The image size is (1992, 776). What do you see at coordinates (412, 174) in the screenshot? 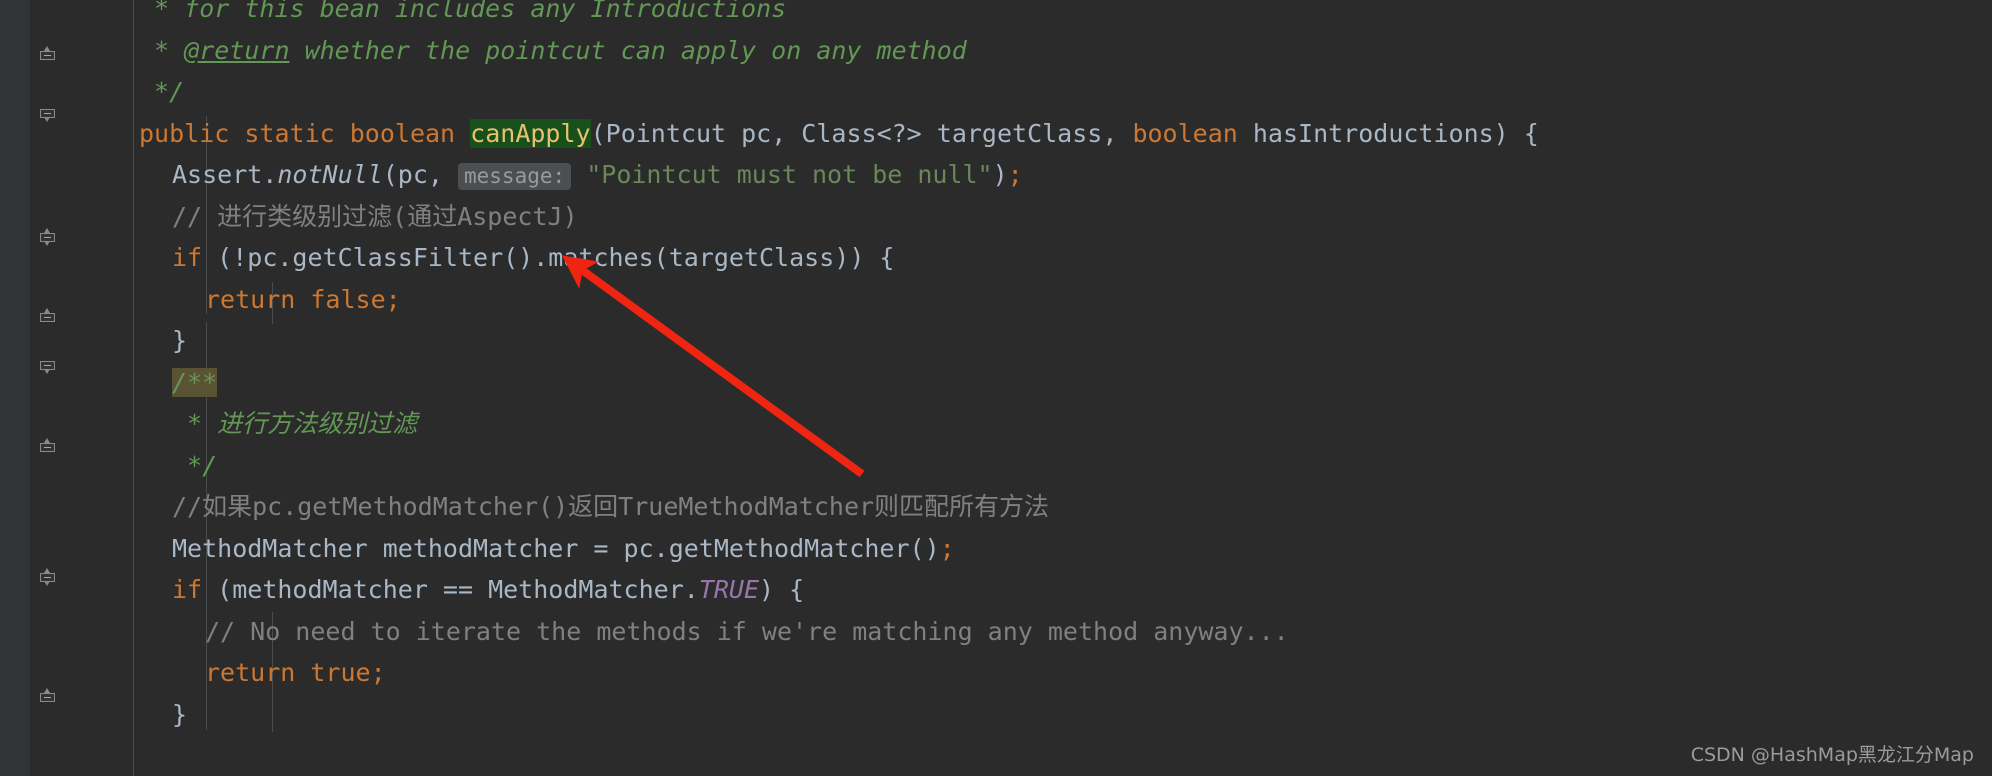
I see `line-assert-notnull-token-2: (pc,` at bounding box center [412, 174].